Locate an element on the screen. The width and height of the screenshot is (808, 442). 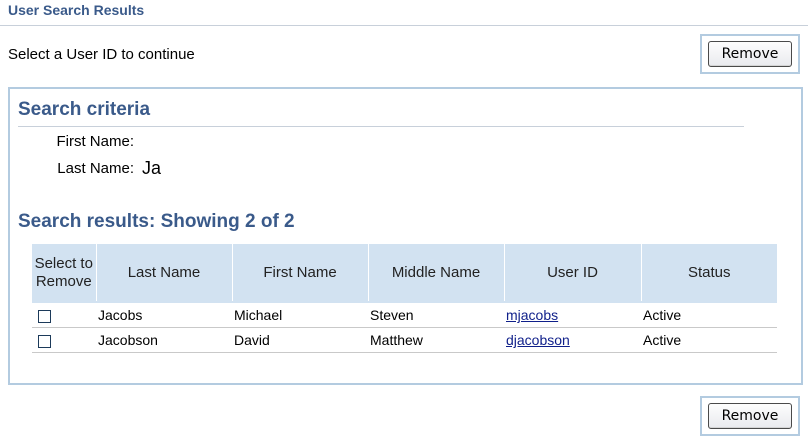
search-criteria-heading: Search criteria is located at coordinates (84, 109).